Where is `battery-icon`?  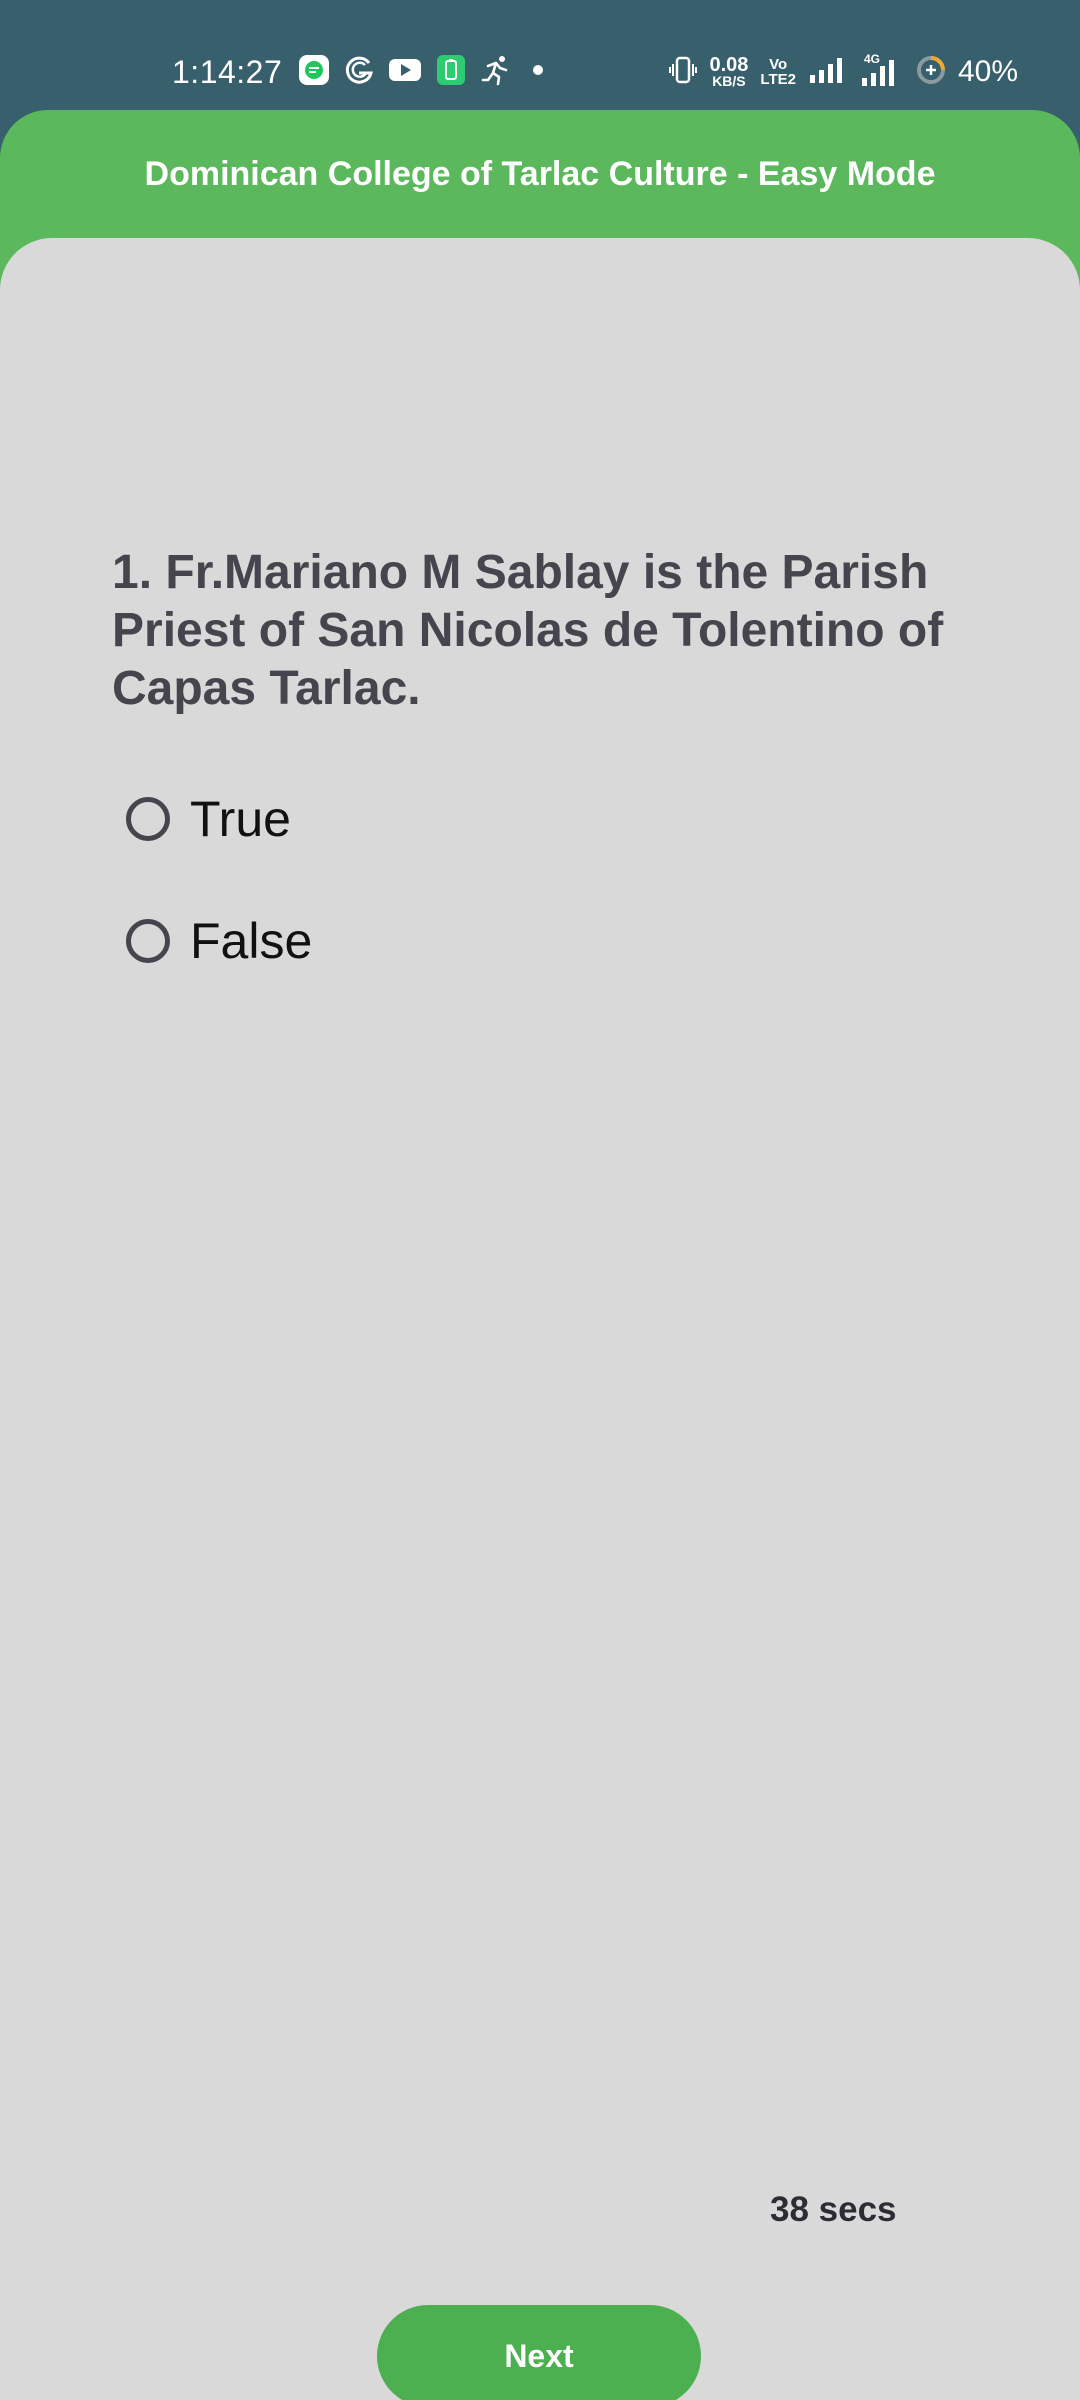 battery-icon is located at coordinates (931, 72).